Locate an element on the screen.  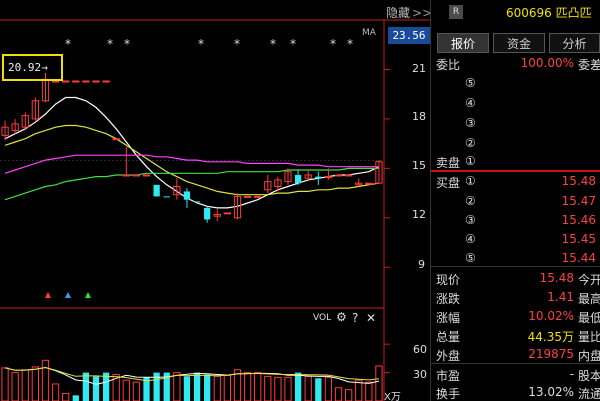
stat-value: 44.35万 is located at coordinates (550, 337).